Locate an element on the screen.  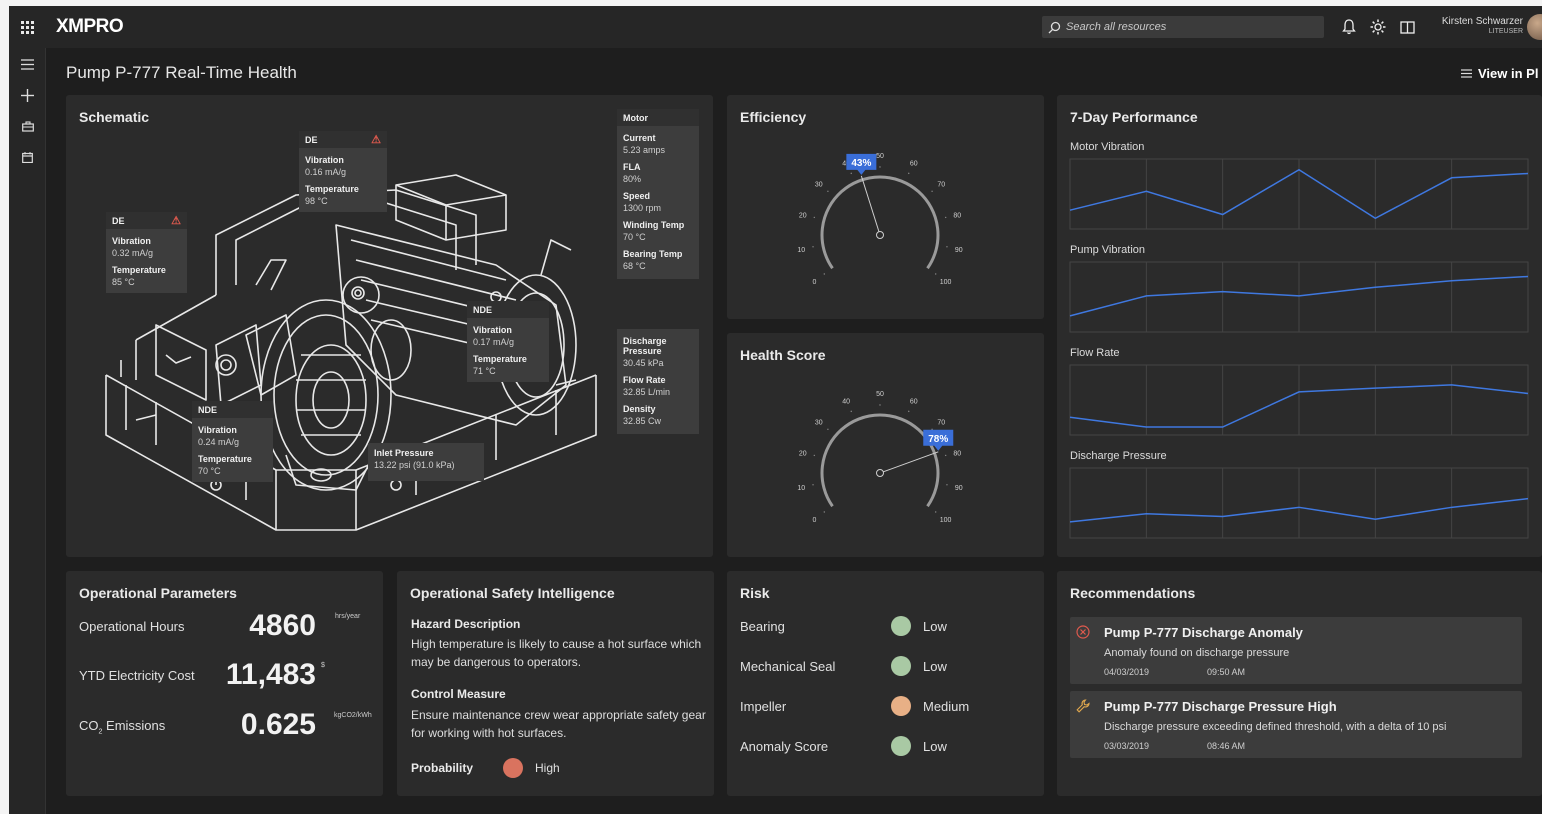
recommendation-time: 09:50 AM is located at coordinates (1226, 672).